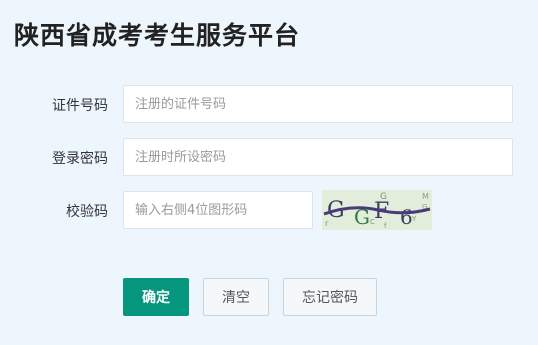 This screenshot has height=345, width=538. What do you see at coordinates (156, 297) in the screenshot?
I see `submit-button: 确定` at bounding box center [156, 297].